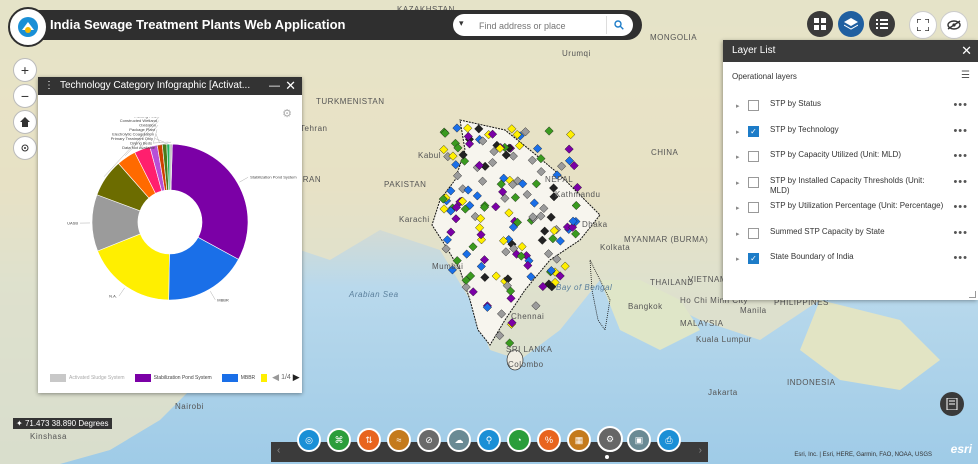 Image resolution: width=978 pixels, height=464 pixels. Describe the element at coordinates (49, 86) in the screenshot. I see `drag-handle-icon: ⋮` at that location.